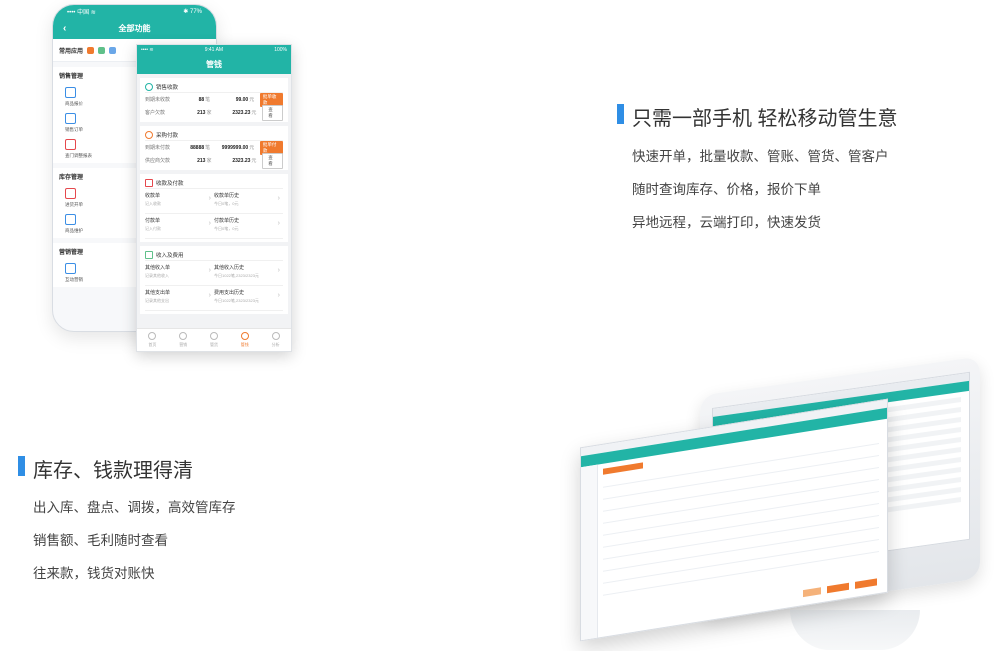 The height and width of the screenshot is (651, 996). What do you see at coordinates (726, 222) in the screenshot?
I see `feature-line: 异地远程，云端打印，快速发货` at bounding box center [726, 222].